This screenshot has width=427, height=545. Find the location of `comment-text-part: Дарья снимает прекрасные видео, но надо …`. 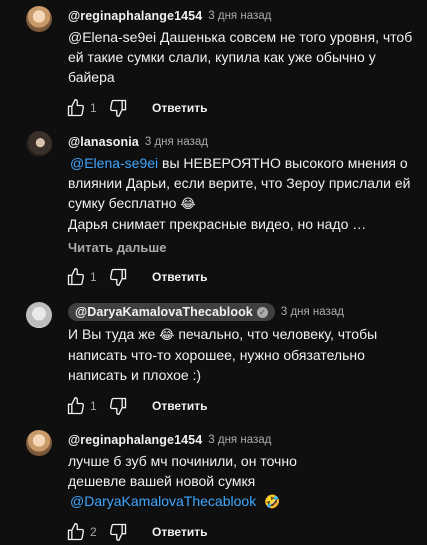

comment-text-part: Дарья снимает прекрасные видео, но надо … is located at coordinates (217, 224).